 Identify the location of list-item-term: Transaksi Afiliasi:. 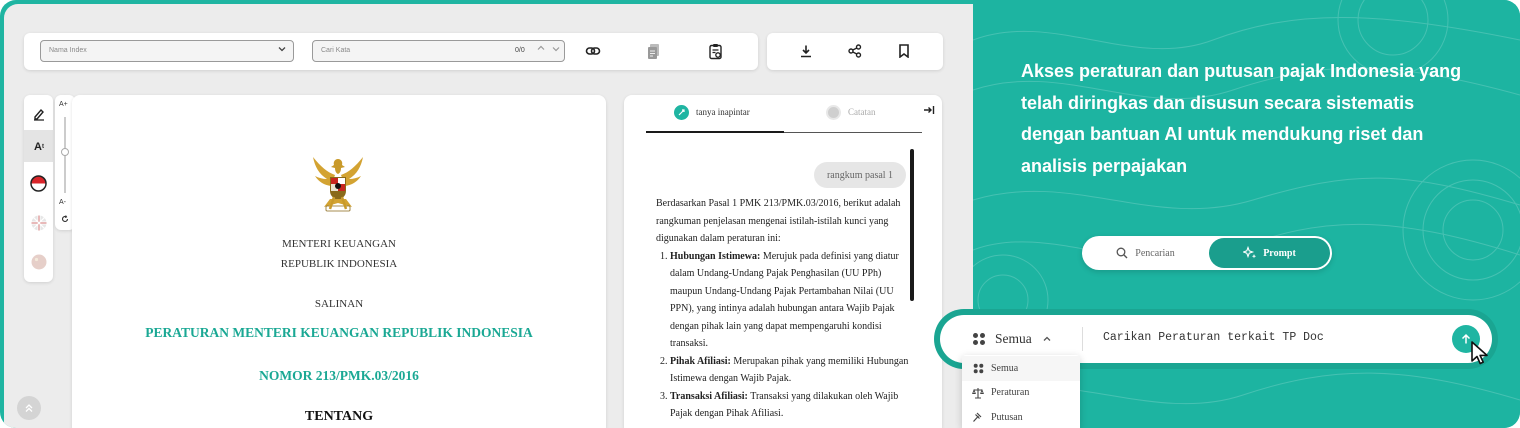
(709, 396).